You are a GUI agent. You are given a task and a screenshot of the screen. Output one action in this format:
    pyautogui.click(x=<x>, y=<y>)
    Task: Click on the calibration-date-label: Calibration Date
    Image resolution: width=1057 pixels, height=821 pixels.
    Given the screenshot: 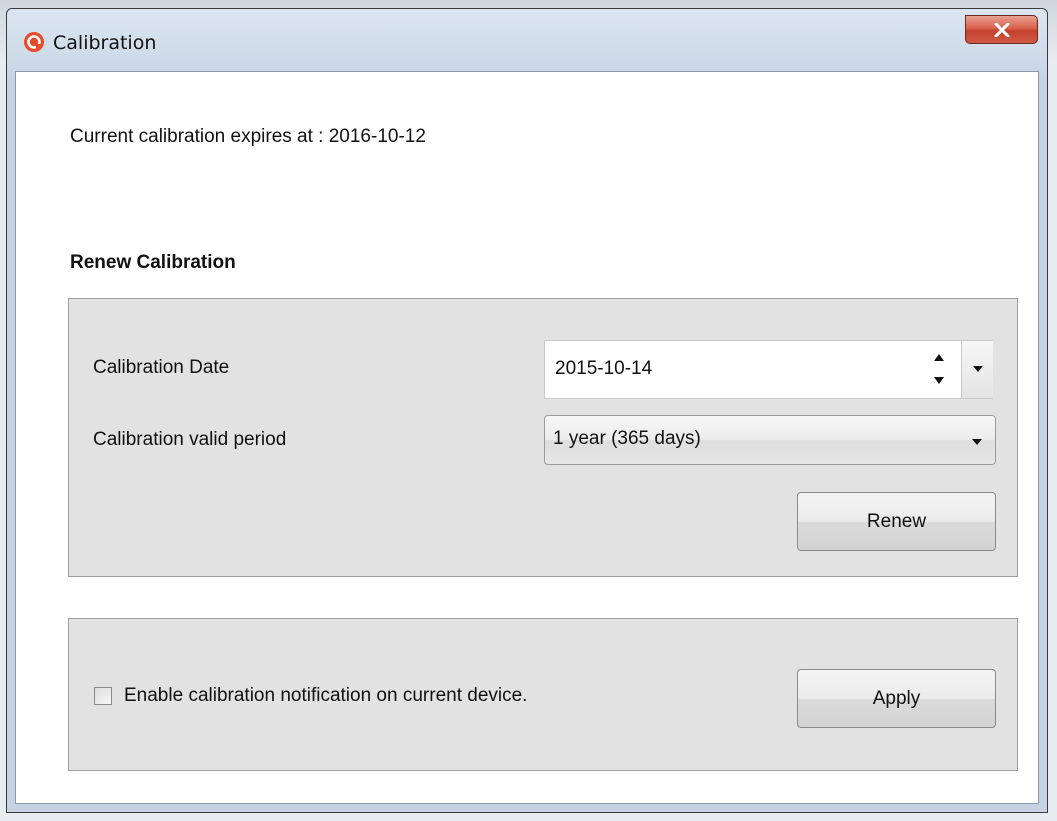 What is the action you would take?
    pyautogui.click(x=161, y=367)
    